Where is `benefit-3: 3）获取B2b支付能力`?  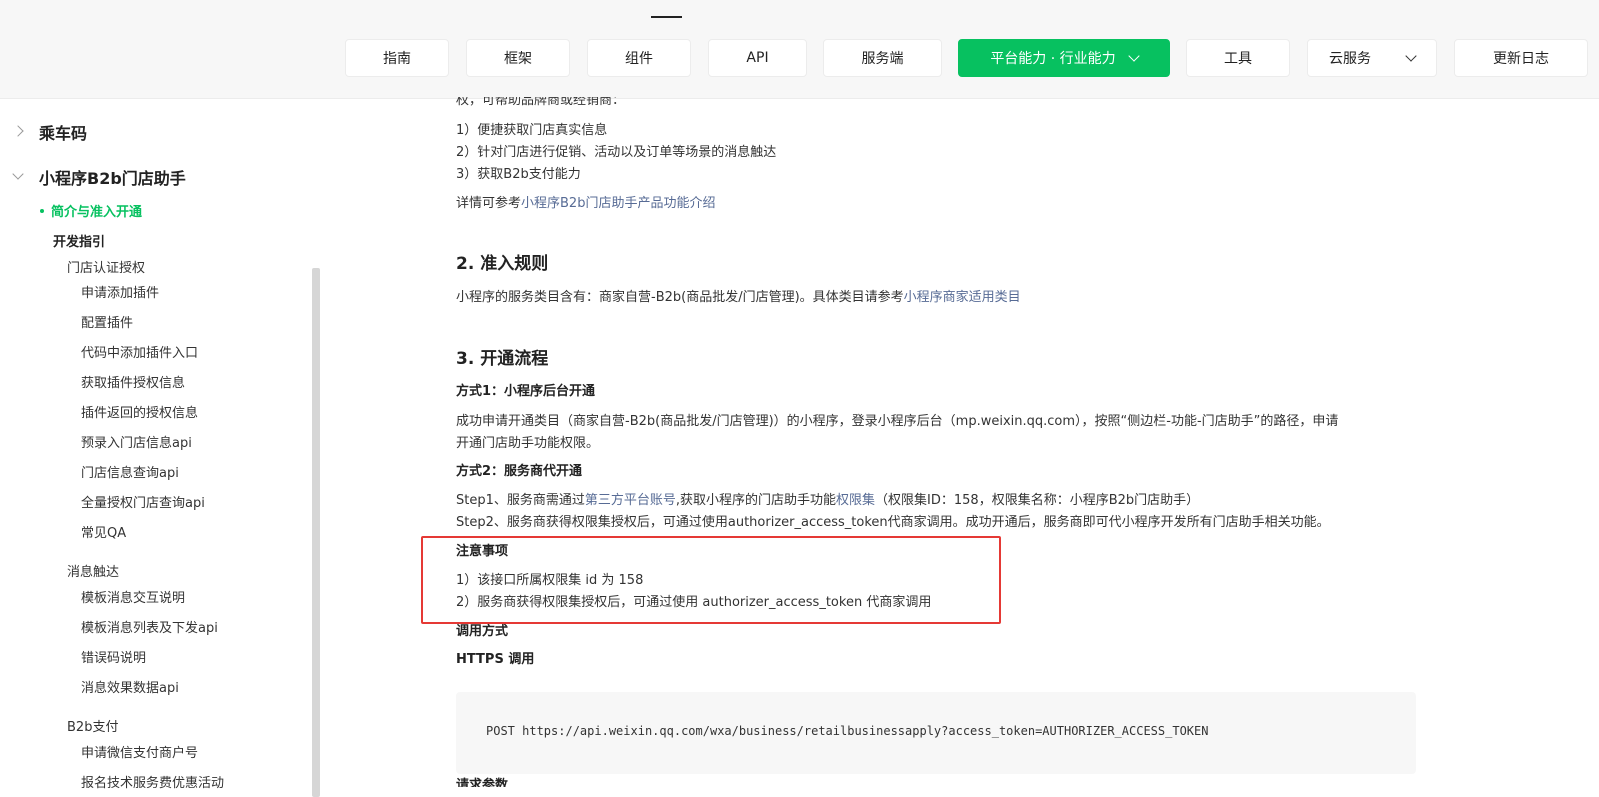
benefit-3: 3）获取B2b支付能力 is located at coordinates (518, 174).